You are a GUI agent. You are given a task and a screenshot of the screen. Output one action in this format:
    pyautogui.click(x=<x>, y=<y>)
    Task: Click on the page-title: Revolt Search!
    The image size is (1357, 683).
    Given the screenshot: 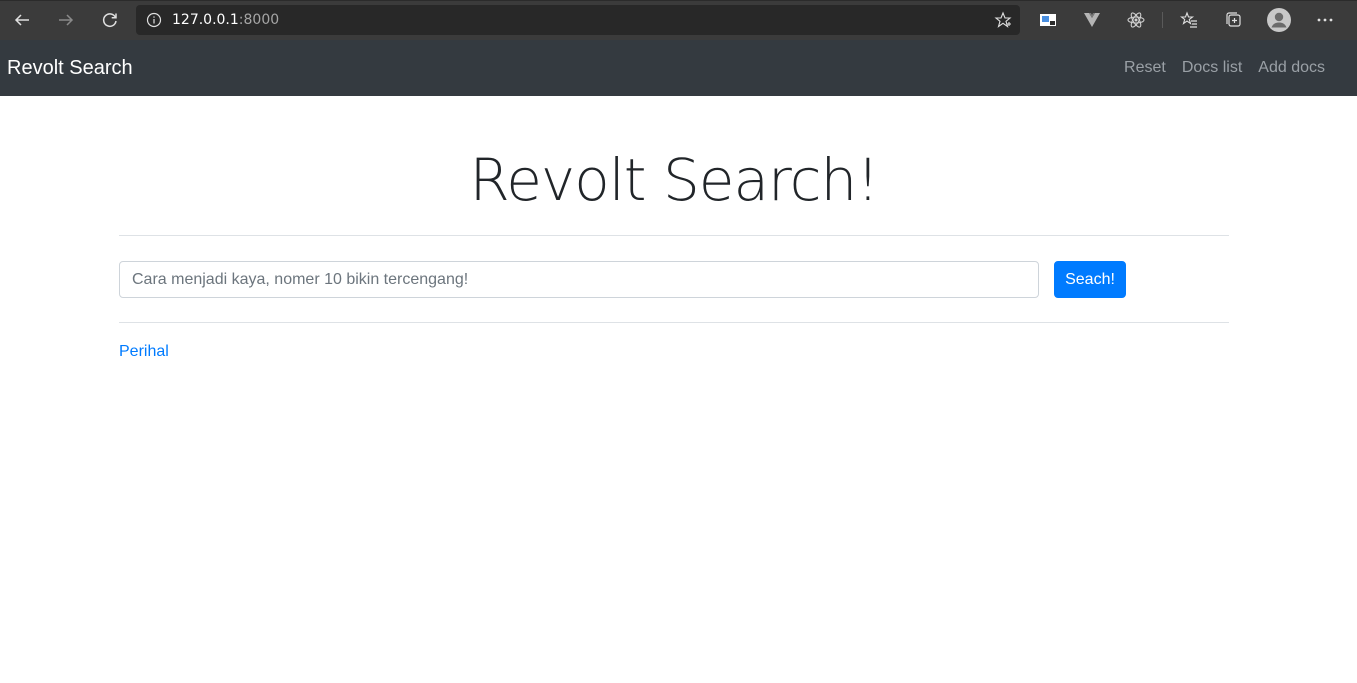 What is the action you would take?
    pyautogui.click(x=674, y=180)
    